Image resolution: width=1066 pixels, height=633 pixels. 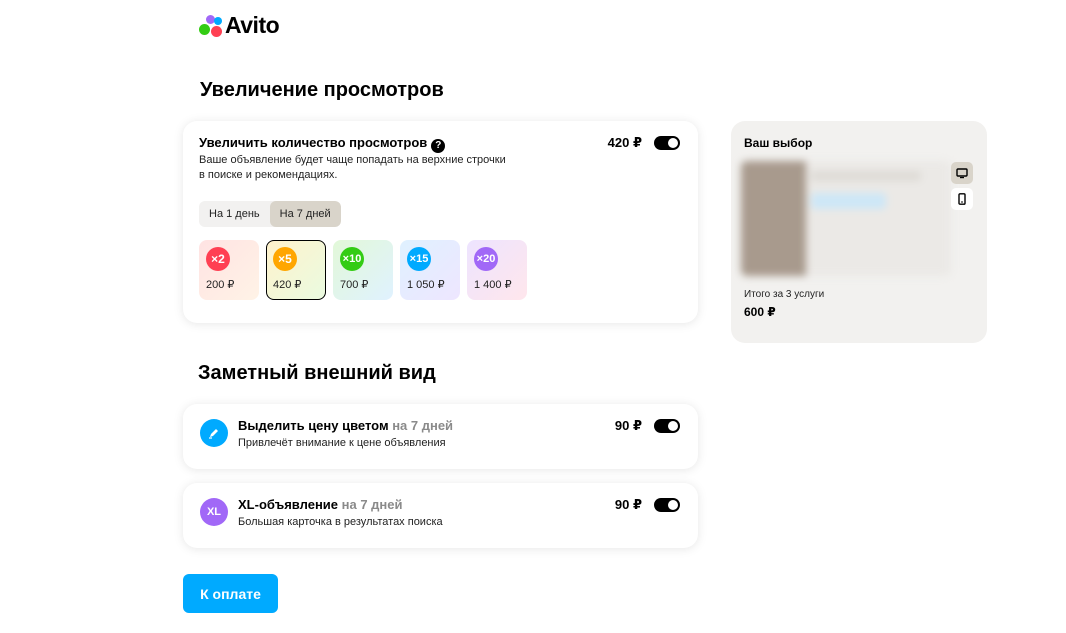 What do you see at coordinates (234, 214) in the screenshot?
I see `period-1-day: На 1 день` at bounding box center [234, 214].